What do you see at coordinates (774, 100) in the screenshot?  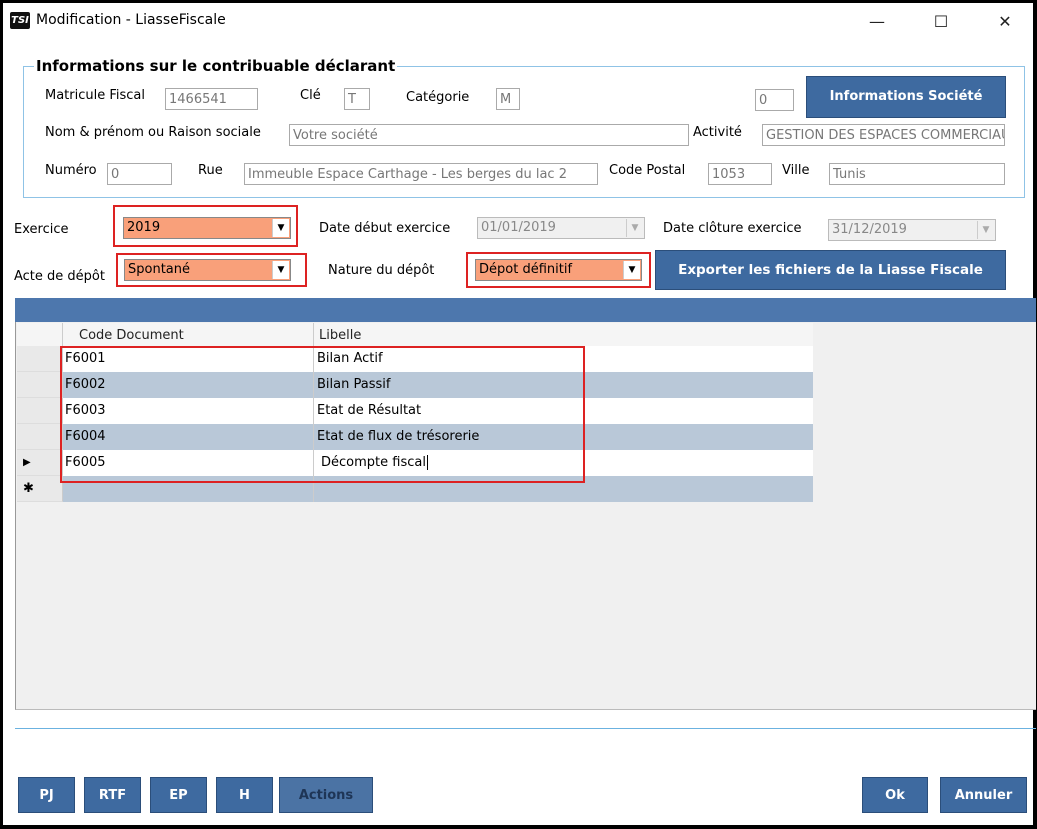 I see `unnamed-number-field: 0` at bounding box center [774, 100].